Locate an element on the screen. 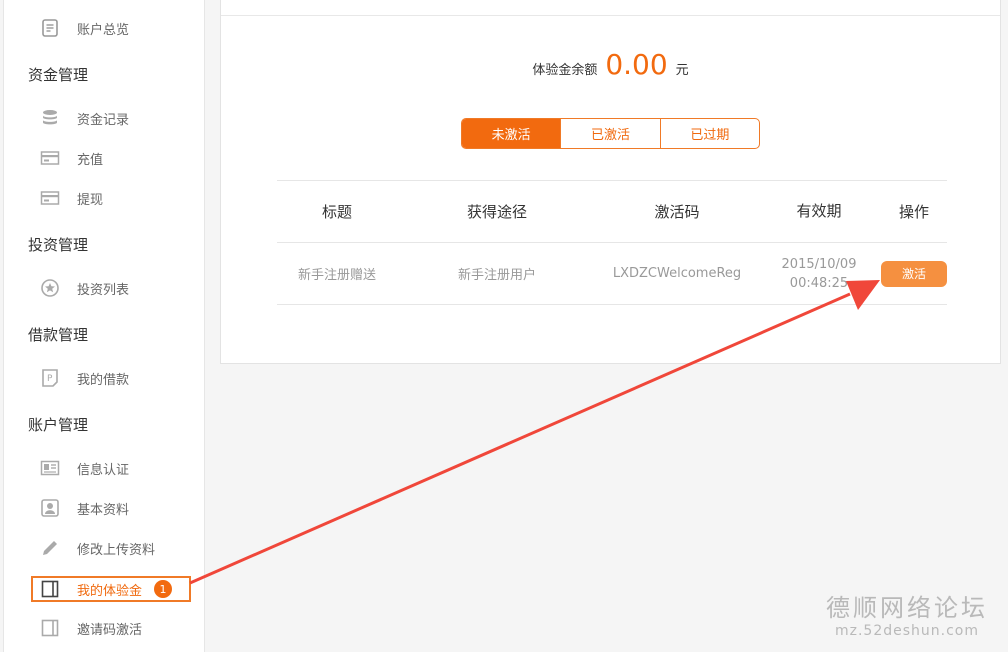  cell-action: 激活 is located at coordinates (914, 273).